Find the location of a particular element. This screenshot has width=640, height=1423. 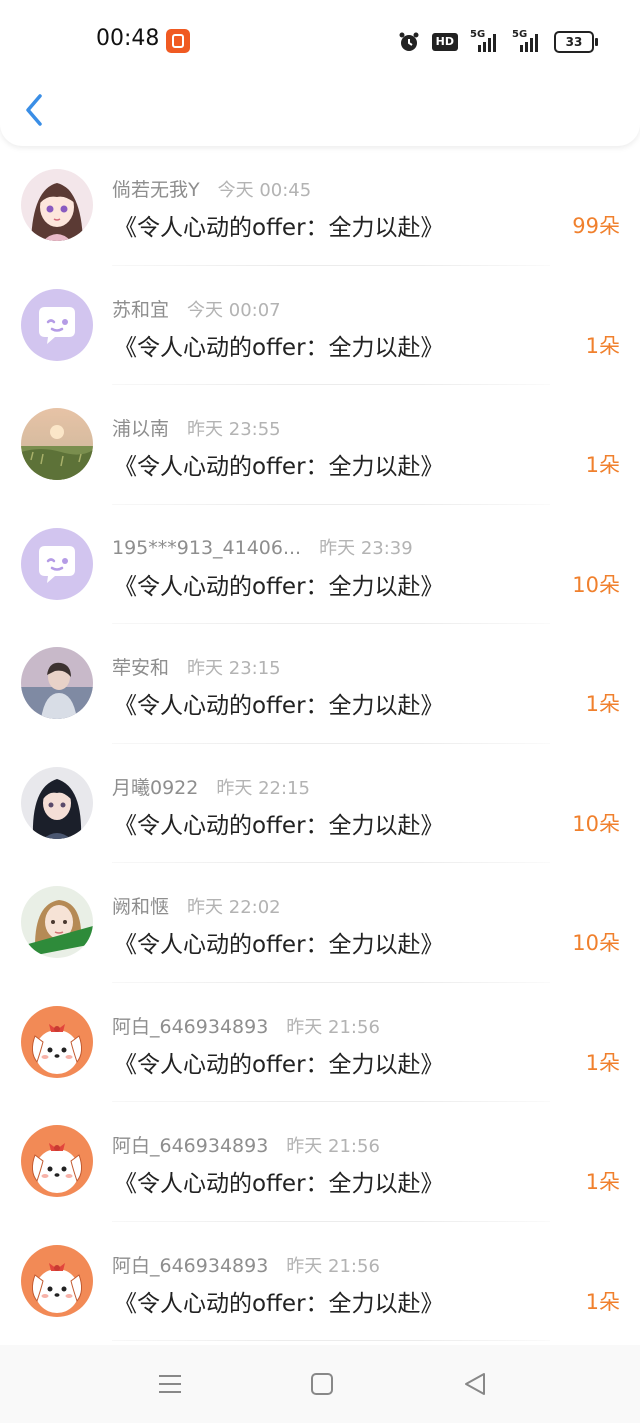

name-line: 195***913_41406... 昨天 23:39 is located at coordinates (262, 547).